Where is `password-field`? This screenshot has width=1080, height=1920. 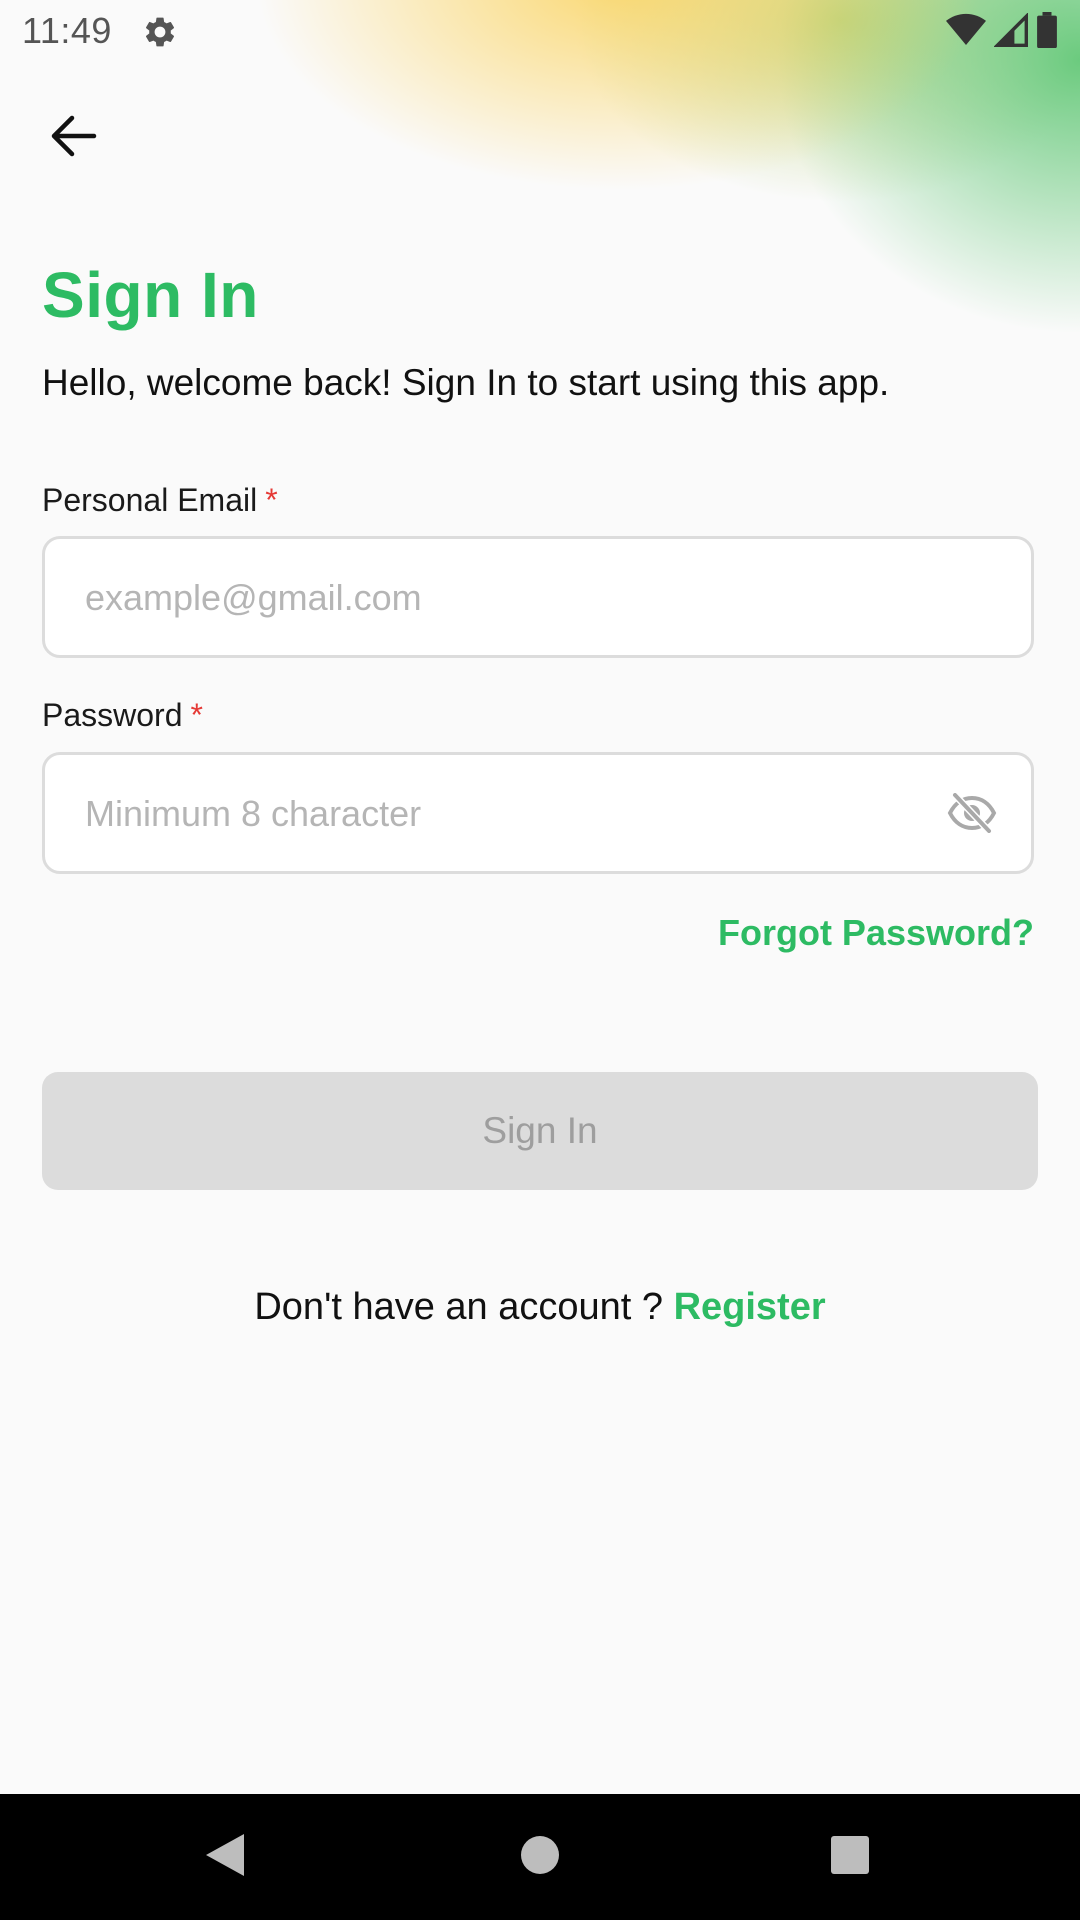
password-field is located at coordinates (510, 814).